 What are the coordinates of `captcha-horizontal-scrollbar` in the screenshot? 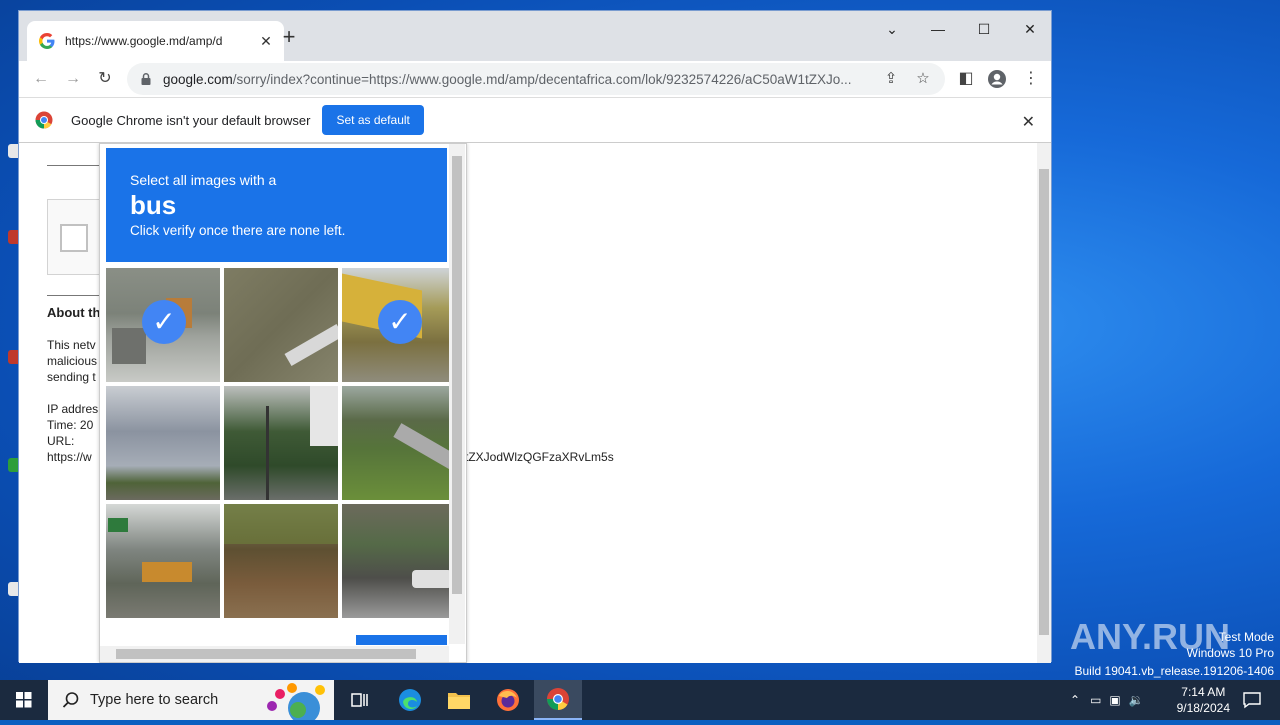 It's located at (274, 654).